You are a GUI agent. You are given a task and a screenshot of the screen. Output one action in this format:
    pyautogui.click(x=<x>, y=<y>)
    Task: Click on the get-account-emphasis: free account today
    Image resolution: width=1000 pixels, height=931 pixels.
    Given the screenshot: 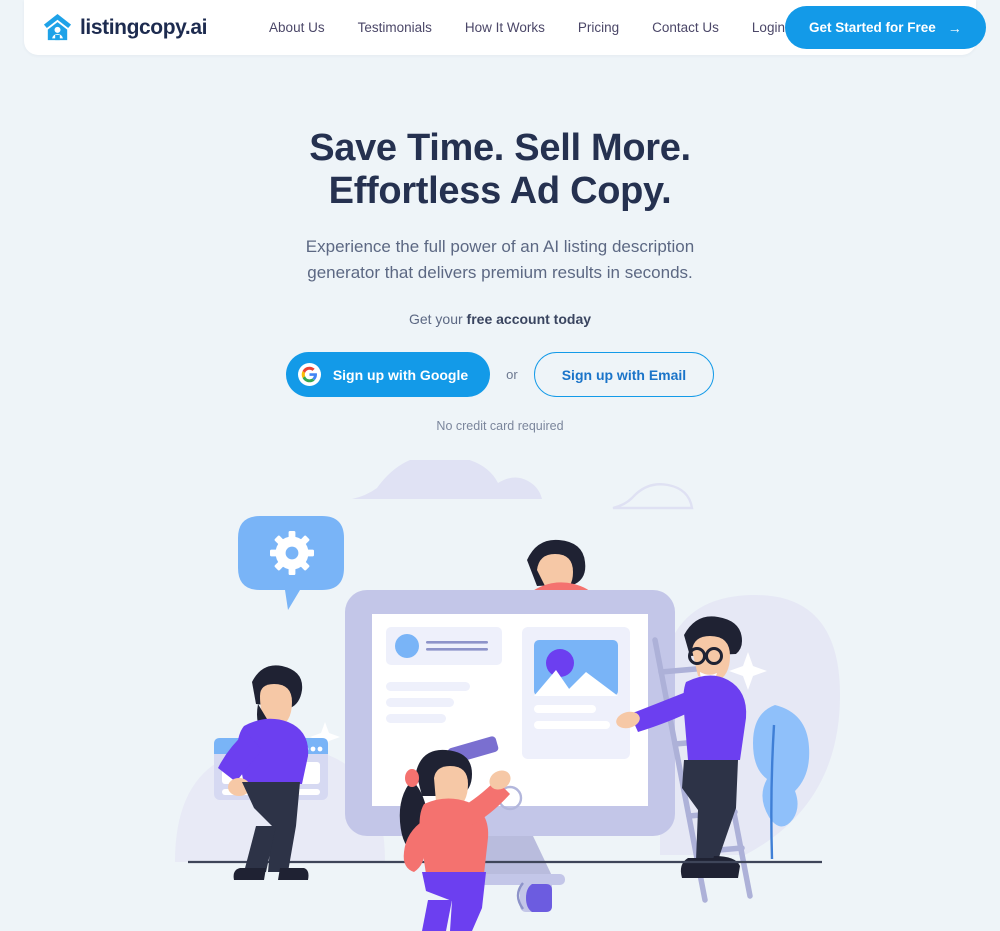 What is the action you would take?
    pyautogui.click(x=529, y=319)
    